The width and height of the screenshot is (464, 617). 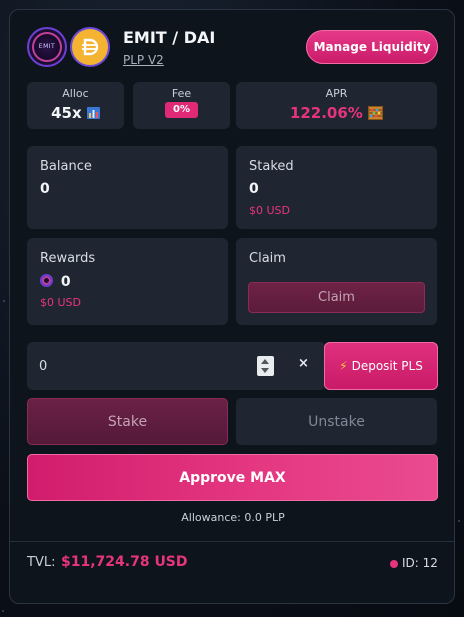 What do you see at coordinates (46, 280) in the screenshot?
I see `emit-token-icon` at bounding box center [46, 280].